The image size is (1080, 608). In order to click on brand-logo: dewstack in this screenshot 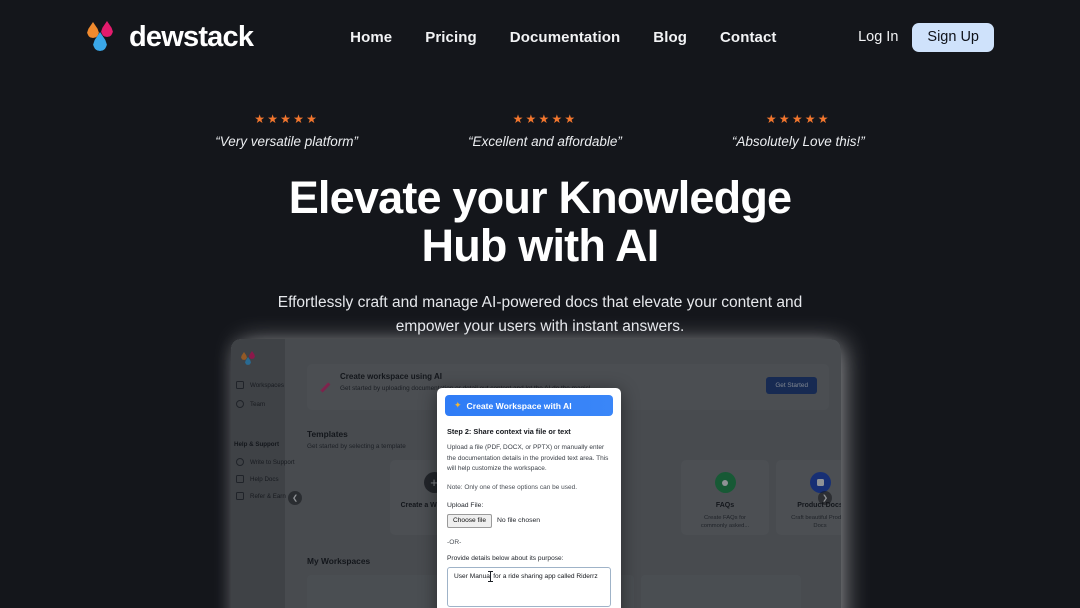, I will do `click(170, 37)`.